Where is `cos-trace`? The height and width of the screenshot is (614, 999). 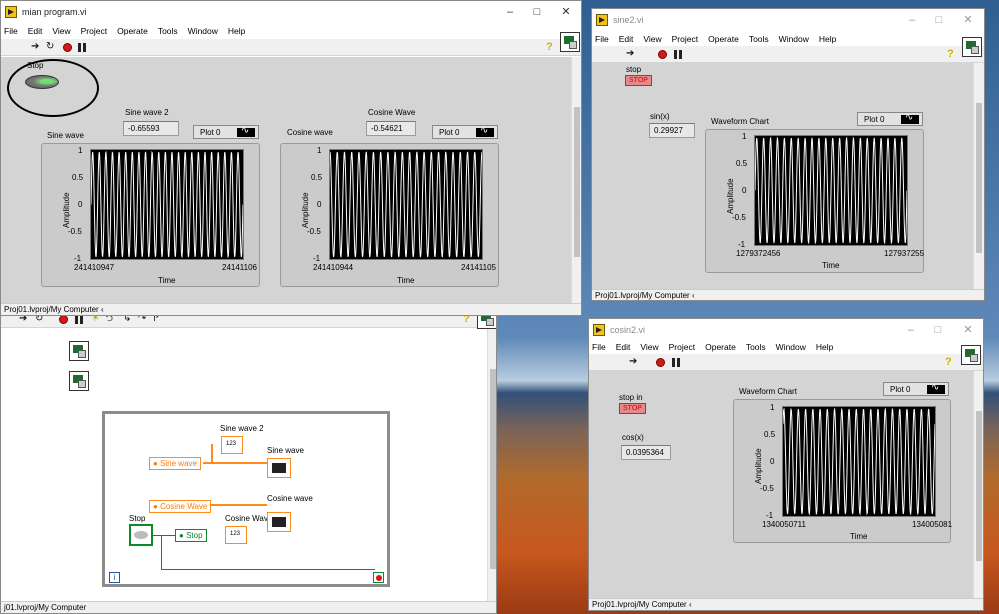
cos-trace is located at coordinates (406, 204).